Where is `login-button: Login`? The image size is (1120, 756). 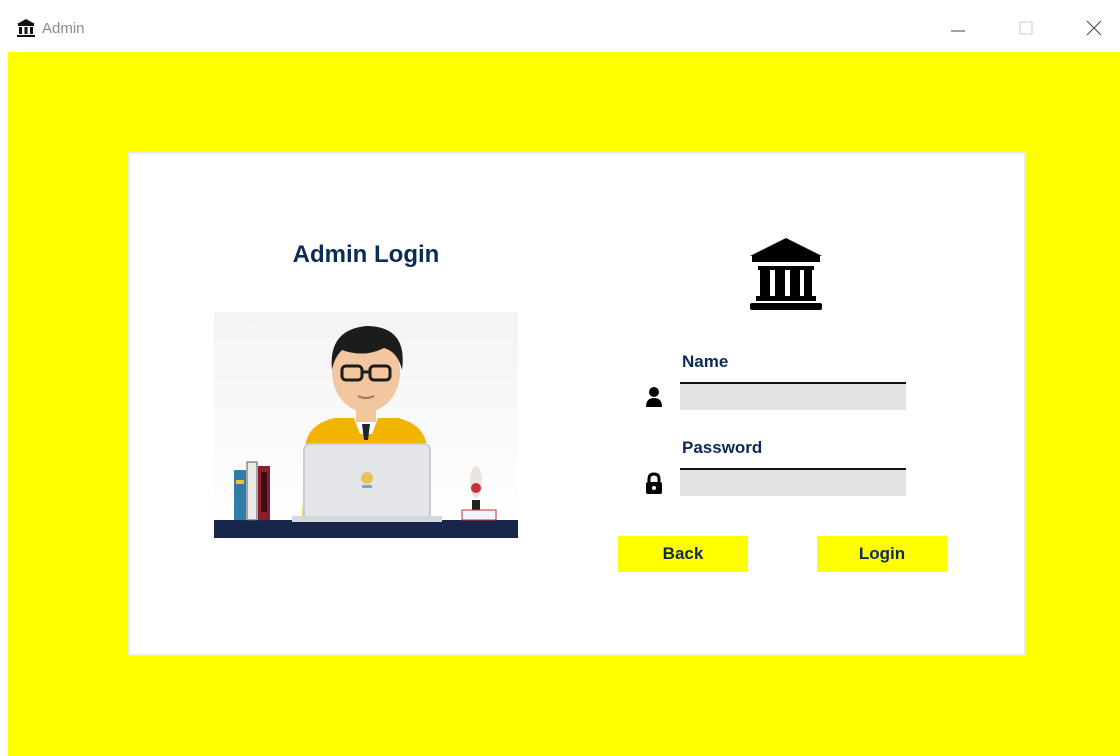 login-button: Login is located at coordinates (882, 554).